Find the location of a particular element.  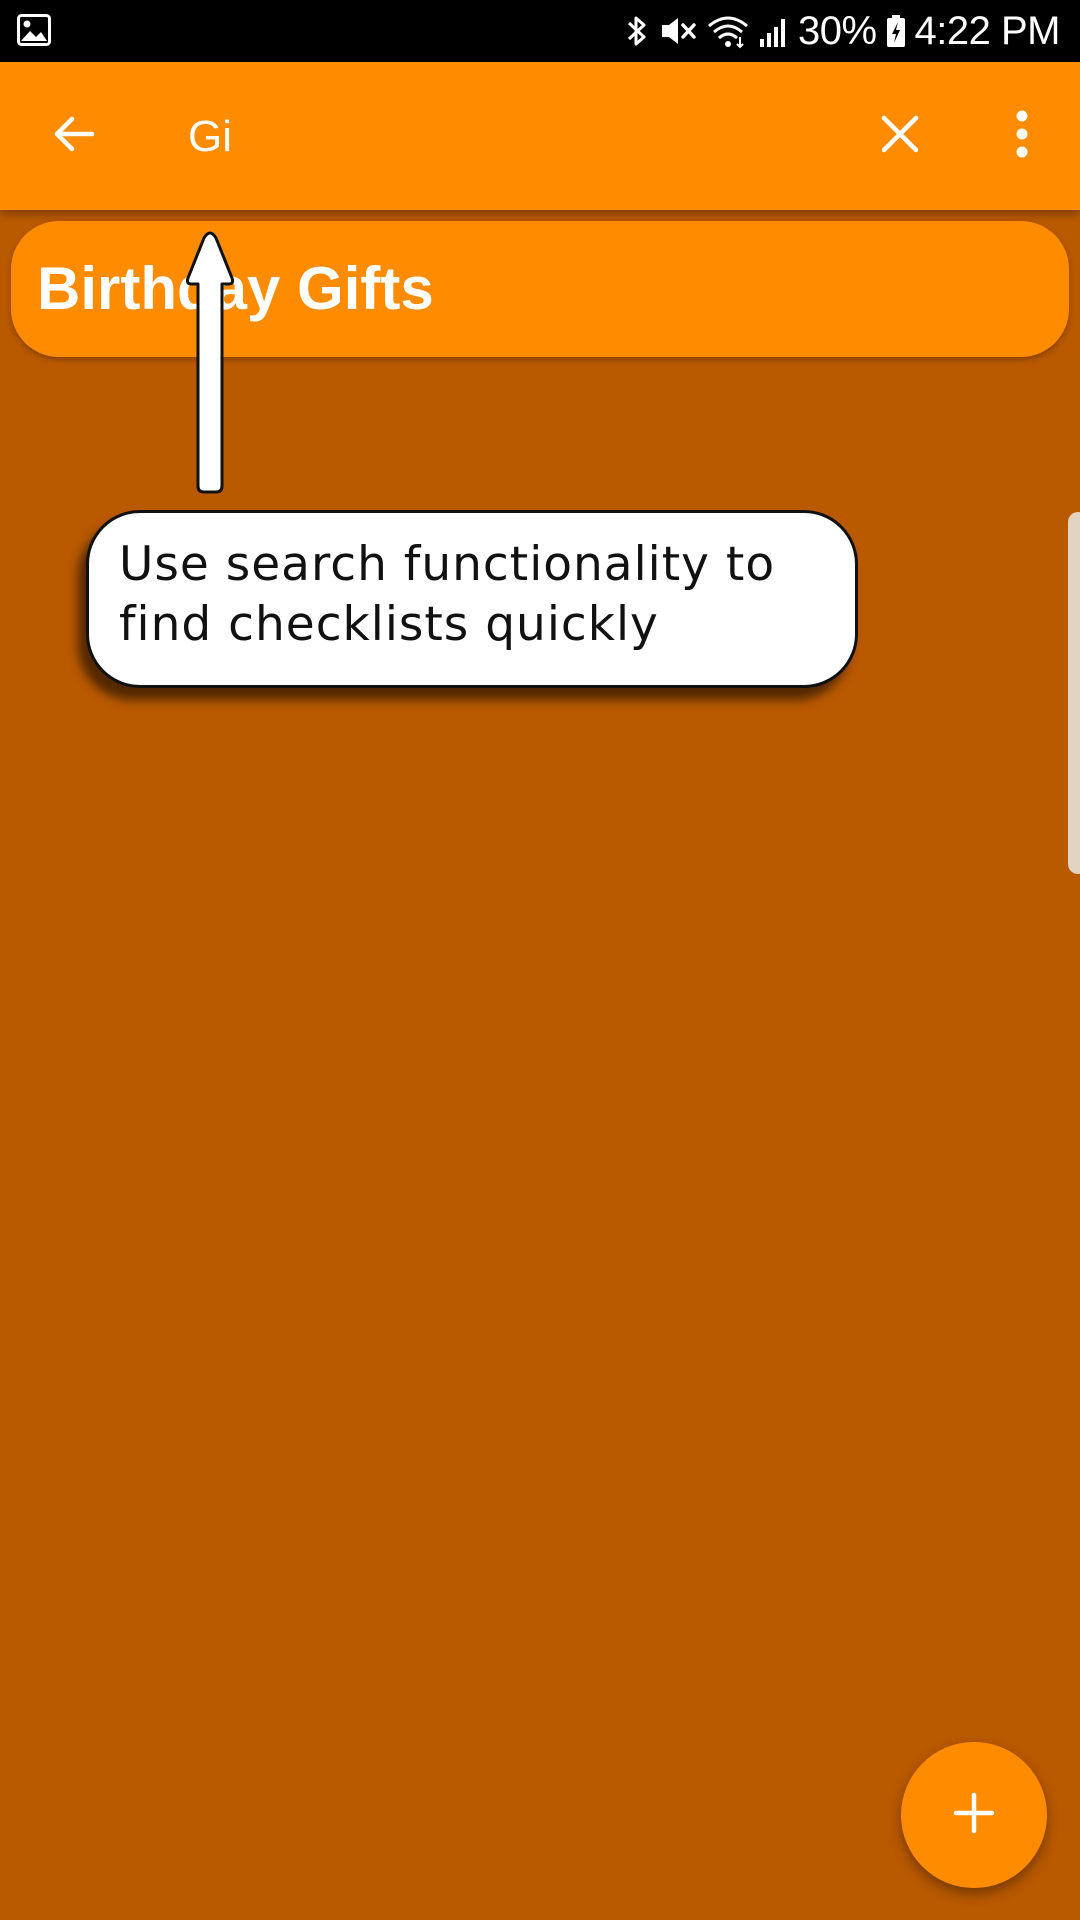

checklist-item: Birthday Gifts is located at coordinates (540, 289).